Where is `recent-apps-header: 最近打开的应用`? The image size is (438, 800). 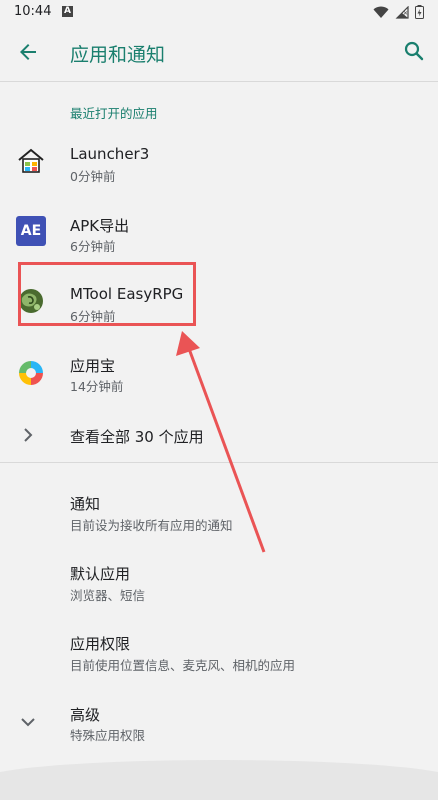 recent-apps-header: 最近打开的应用 is located at coordinates (114, 113).